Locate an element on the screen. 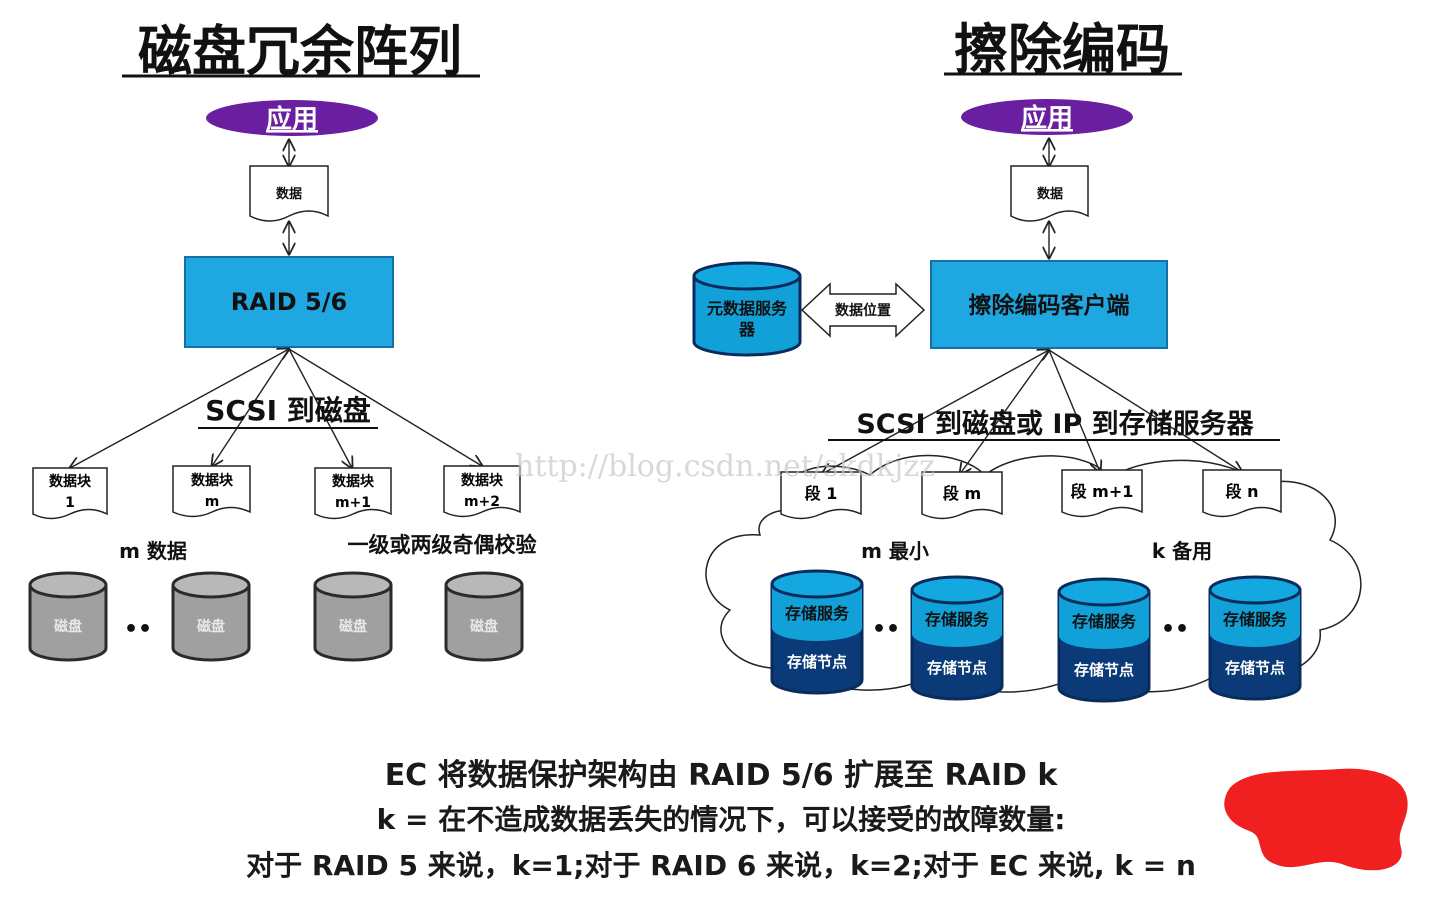  right-title: 擦除编码 is located at coordinates (1062, 49).